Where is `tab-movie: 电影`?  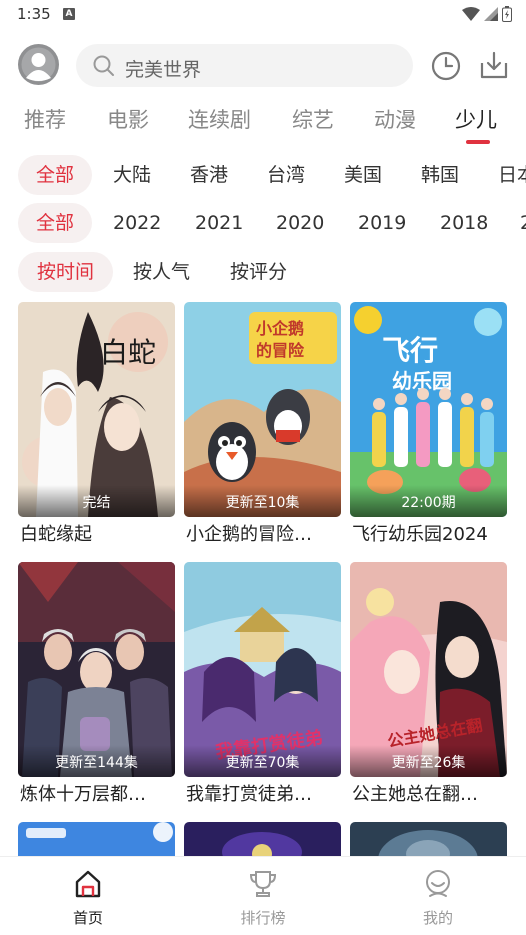 tab-movie: 电影 is located at coordinates (128, 119).